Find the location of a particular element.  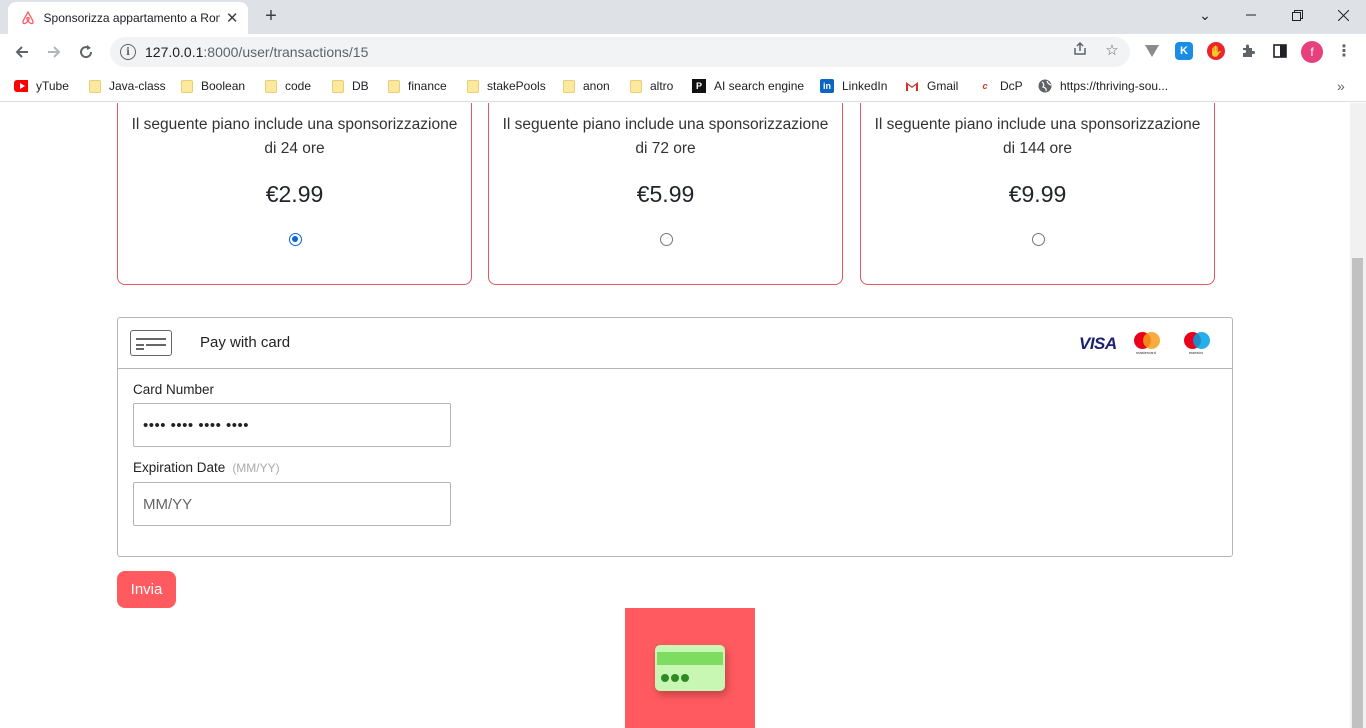

linkedin-icon: in is located at coordinates (827, 86).